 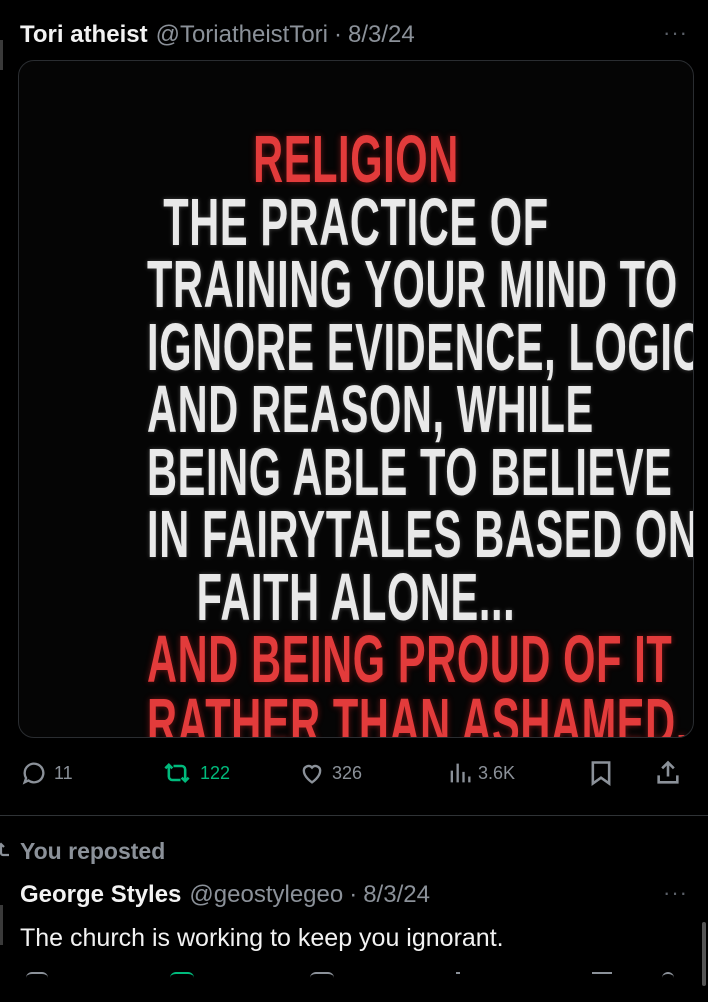 What do you see at coordinates (1, 925) in the screenshot?
I see `thread-rail-lower` at bounding box center [1, 925].